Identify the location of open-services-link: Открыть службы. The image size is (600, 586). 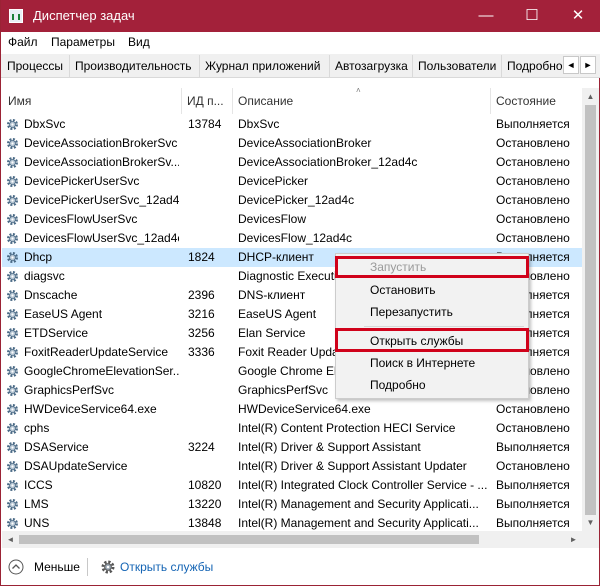
(166, 567).